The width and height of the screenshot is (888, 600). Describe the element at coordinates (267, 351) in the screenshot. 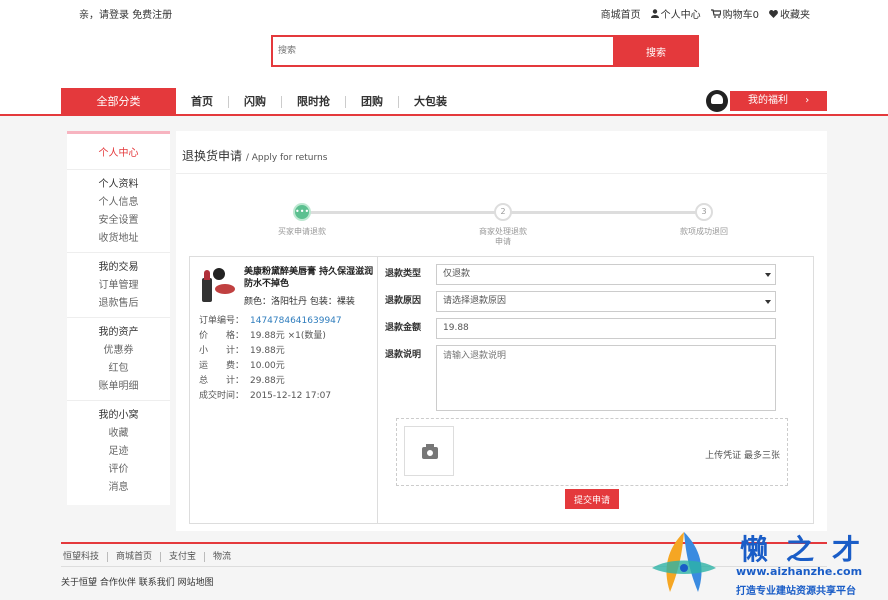

I see `order-info-value: 19.88元` at that location.